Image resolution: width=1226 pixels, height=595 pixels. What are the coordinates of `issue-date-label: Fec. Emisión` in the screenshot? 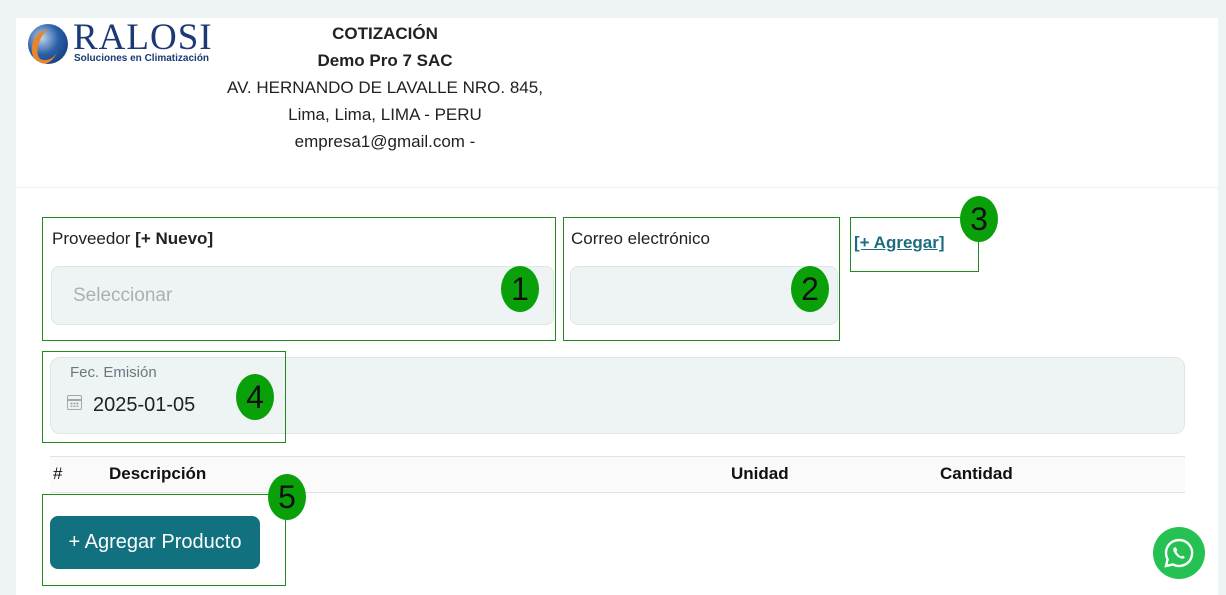 It's located at (113, 372).